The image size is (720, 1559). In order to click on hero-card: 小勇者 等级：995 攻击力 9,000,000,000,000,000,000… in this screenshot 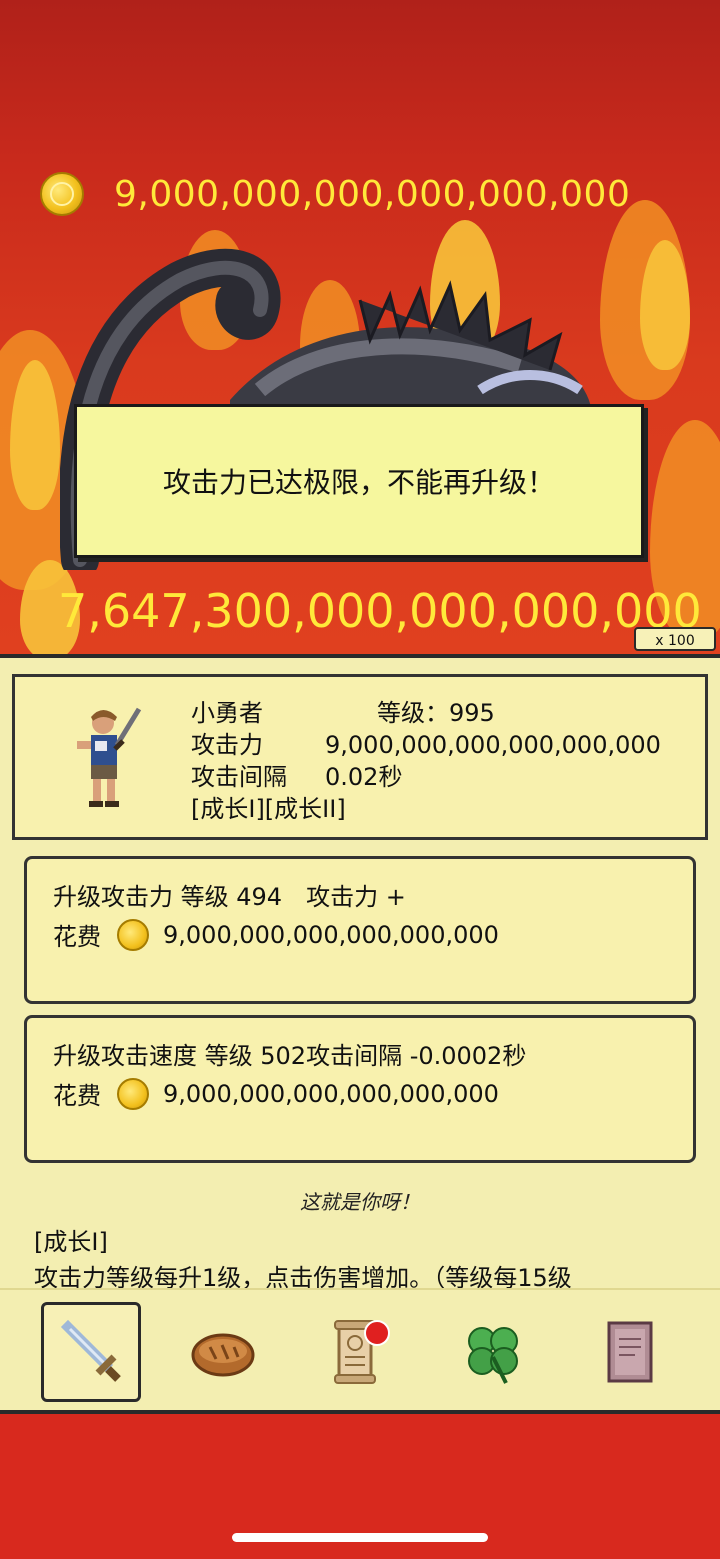, I will do `click(360, 757)`.